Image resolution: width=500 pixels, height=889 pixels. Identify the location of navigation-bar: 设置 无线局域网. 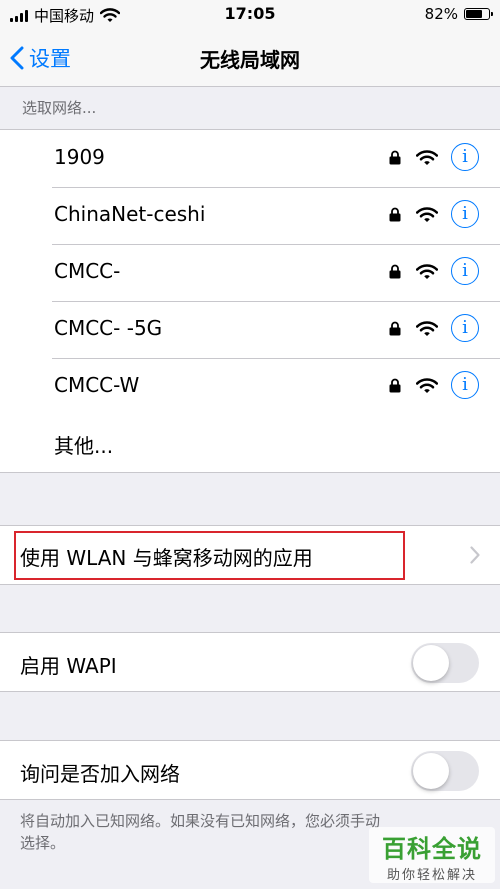
(250, 58).